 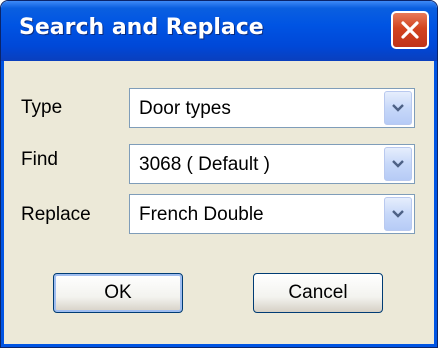 What do you see at coordinates (204, 164) in the screenshot?
I see `find-dropdown-value: 3068 ( Default )` at bounding box center [204, 164].